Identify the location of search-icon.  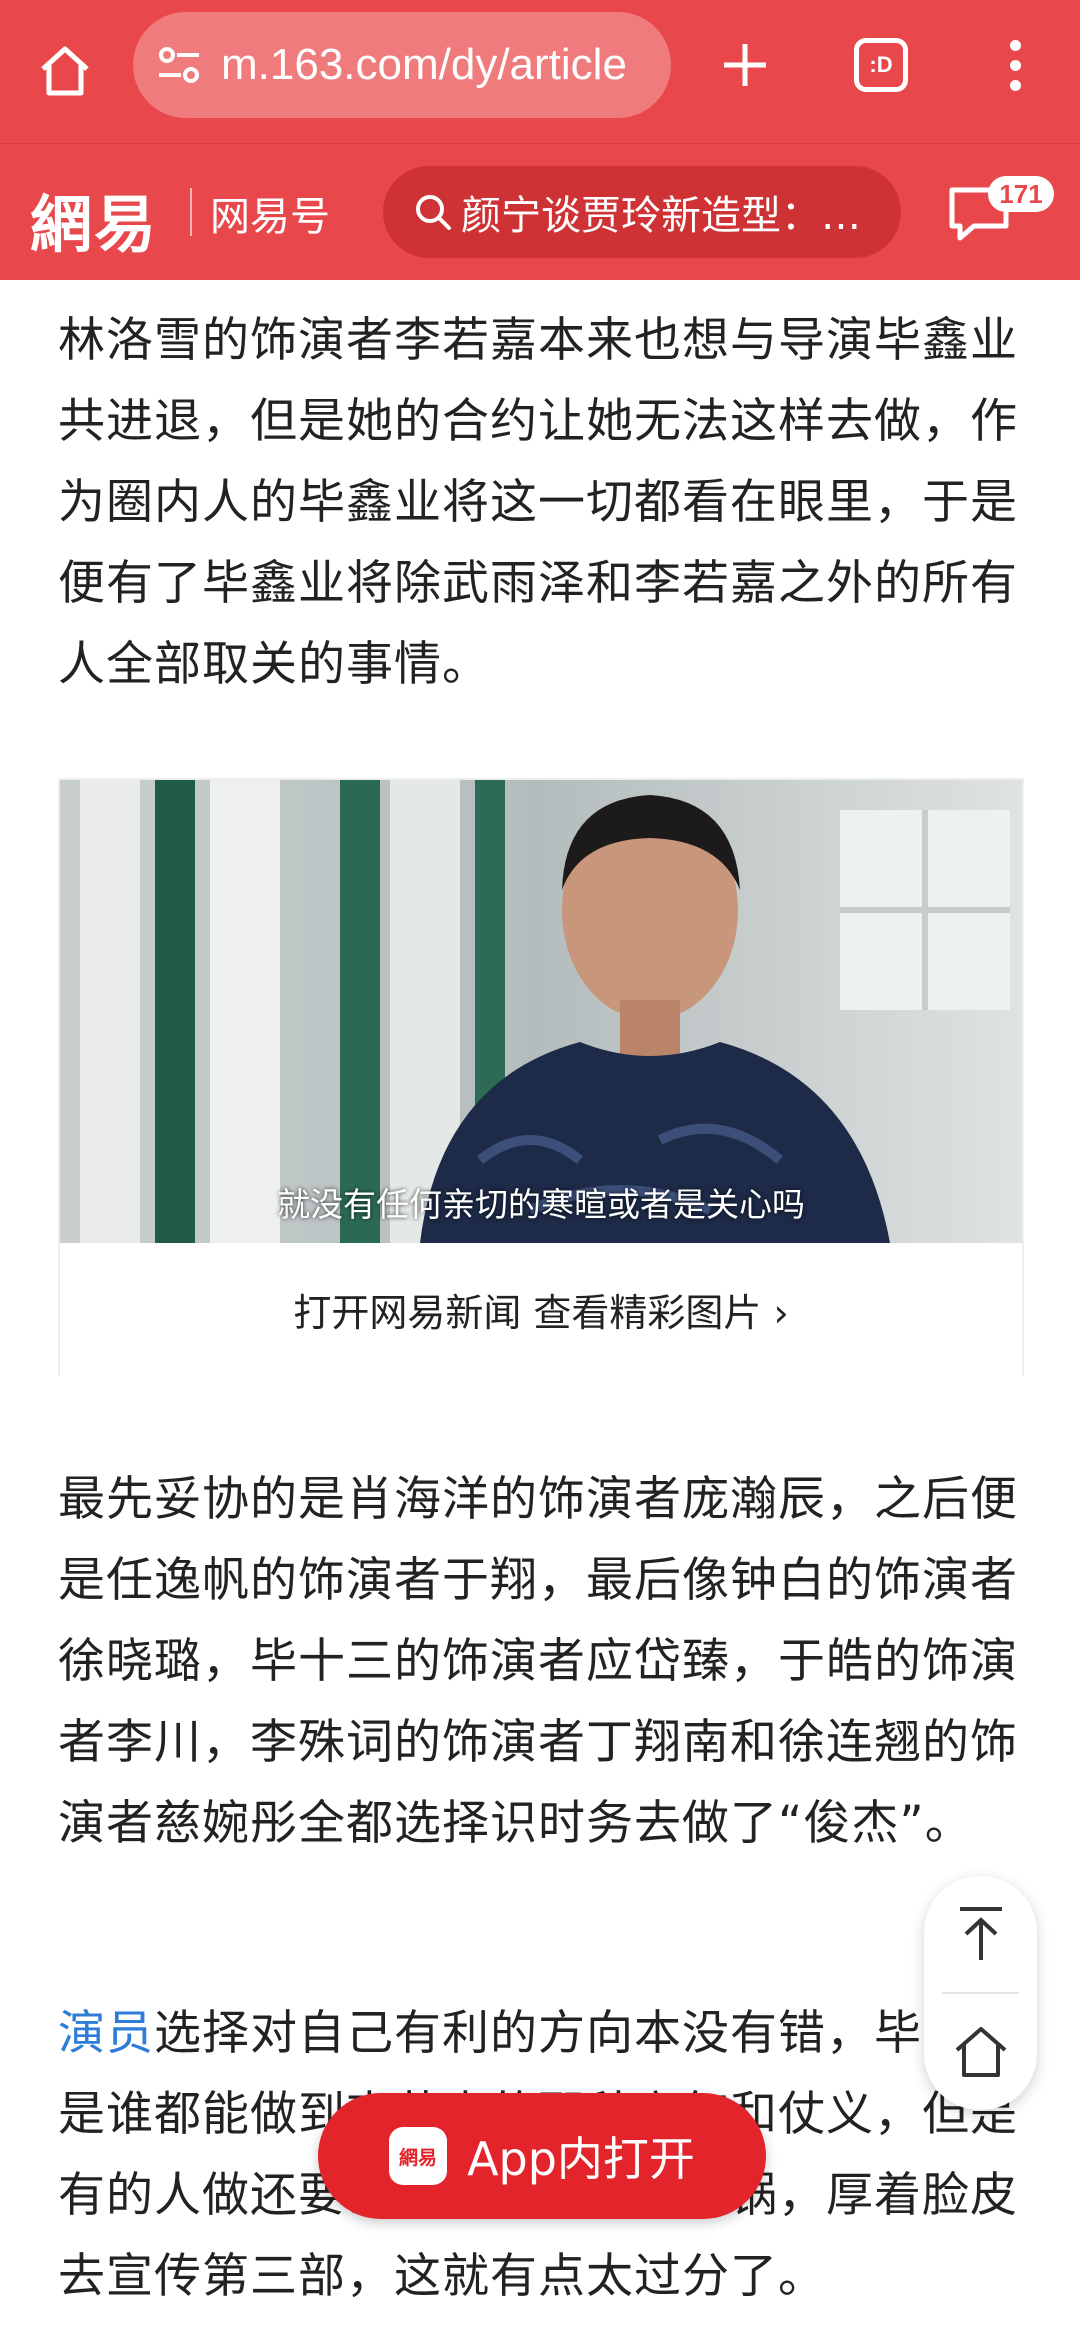
(433, 212).